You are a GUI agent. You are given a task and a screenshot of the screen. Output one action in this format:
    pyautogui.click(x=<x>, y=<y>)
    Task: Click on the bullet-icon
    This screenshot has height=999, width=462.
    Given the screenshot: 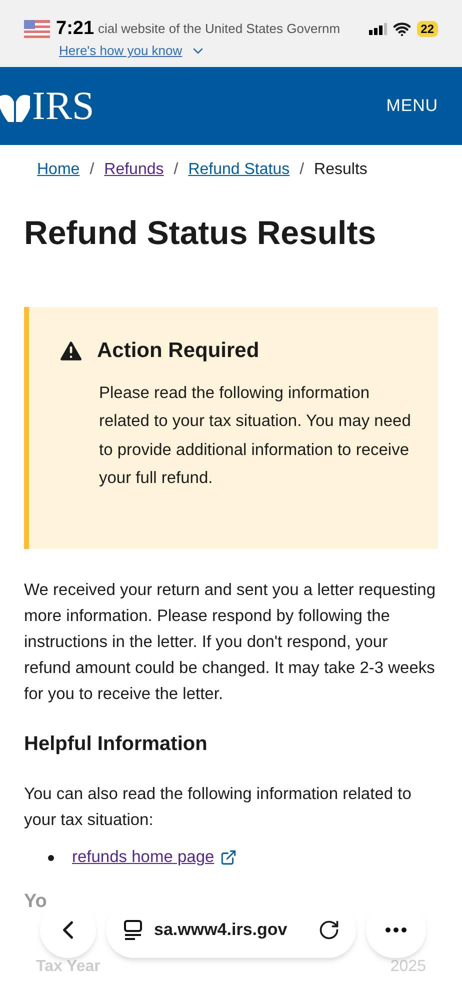 What is the action you would take?
    pyautogui.click(x=51, y=857)
    